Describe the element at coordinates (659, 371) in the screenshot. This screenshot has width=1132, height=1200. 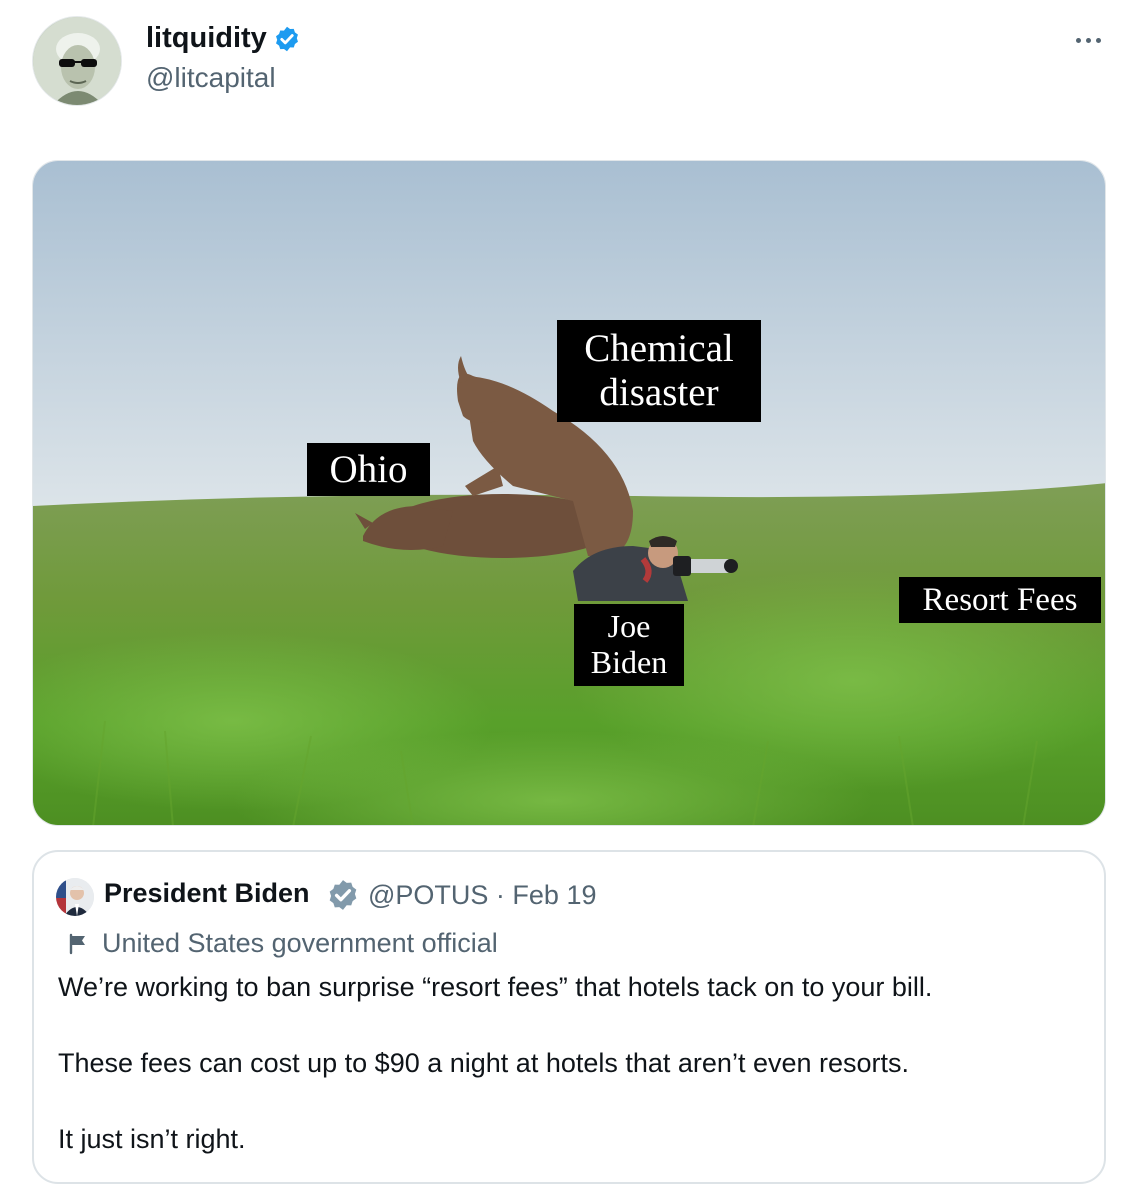
I see `caption-chemical-disaster: Chemical disaster` at that location.